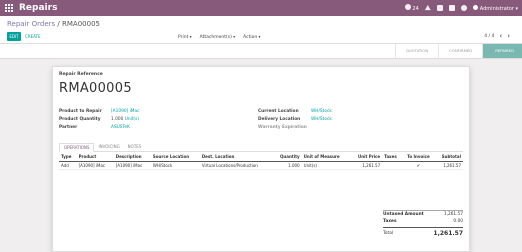 The width and height of the screenshot is (522, 252). What do you see at coordinates (80, 119) in the screenshot?
I see `quantity-label: Product Quantity` at bounding box center [80, 119].